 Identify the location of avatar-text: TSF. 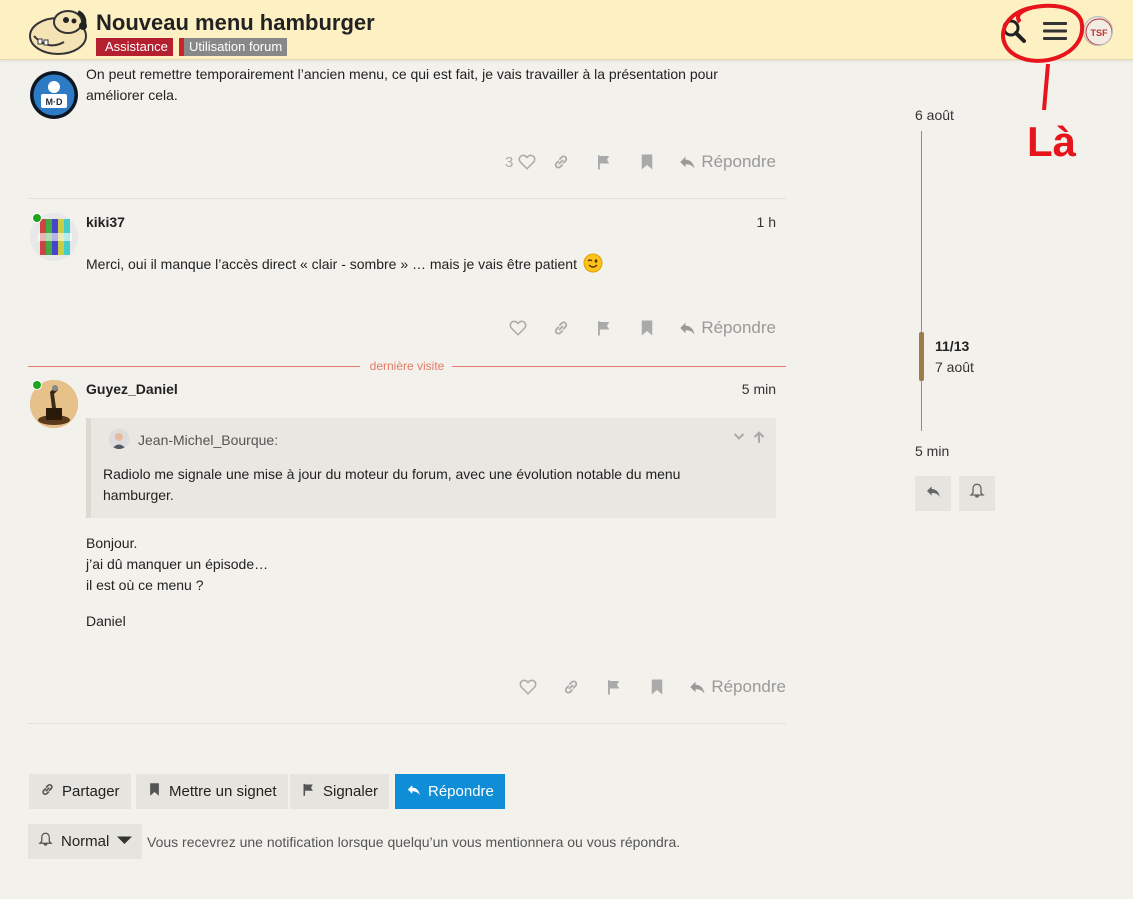
(1100, 33).